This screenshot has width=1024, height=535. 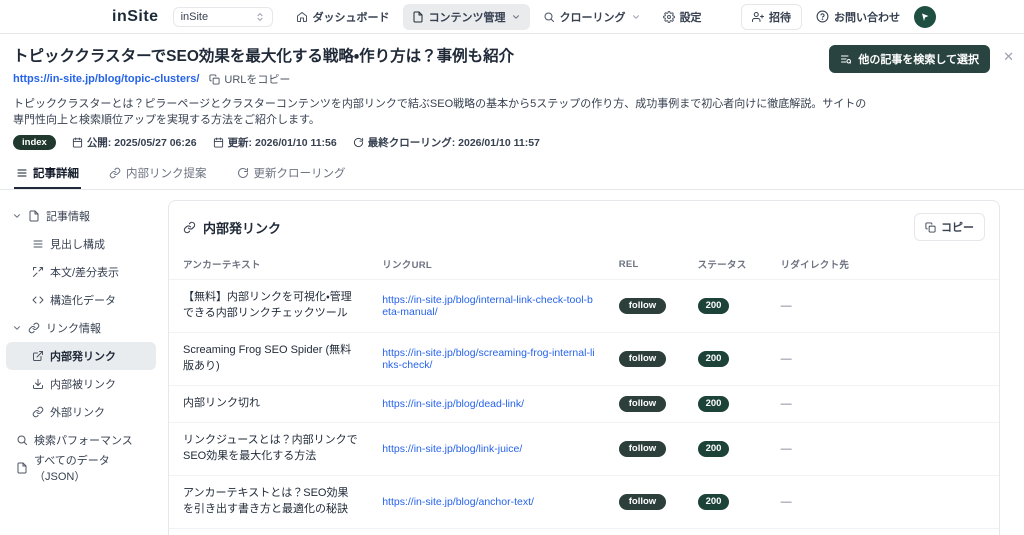 What do you see at coordinates (81, 384) in the screenshot?
I see `sidebar-item-inbound-internal-links: 内部被リンク` at bounding box center [81, 384].